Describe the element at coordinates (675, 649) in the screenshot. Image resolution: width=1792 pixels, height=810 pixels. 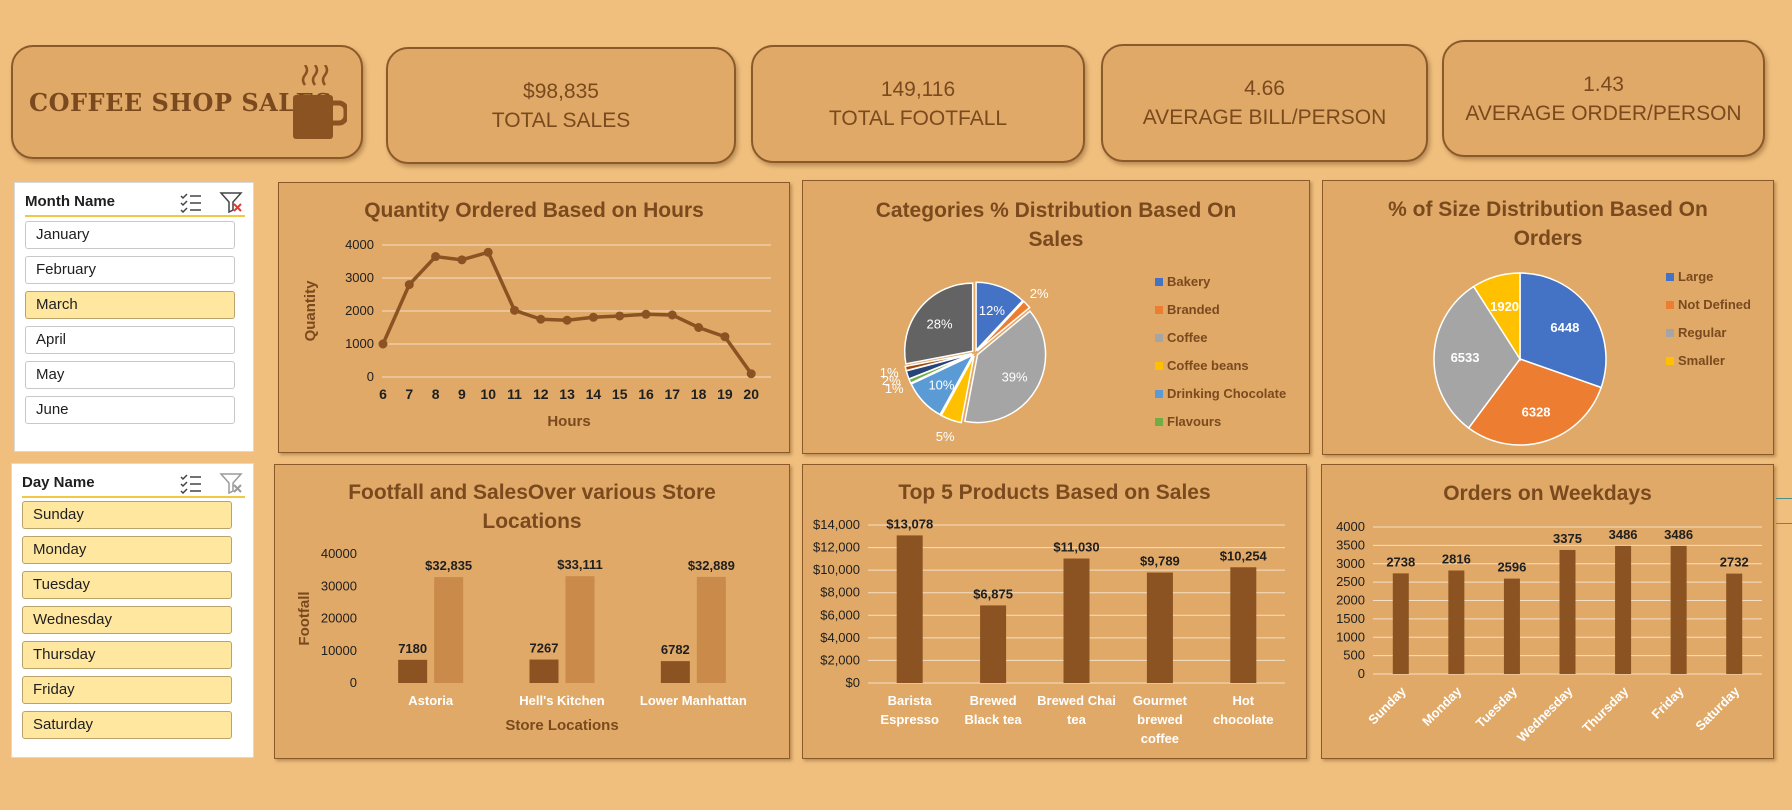
I see `data-label: 6782` at that location.